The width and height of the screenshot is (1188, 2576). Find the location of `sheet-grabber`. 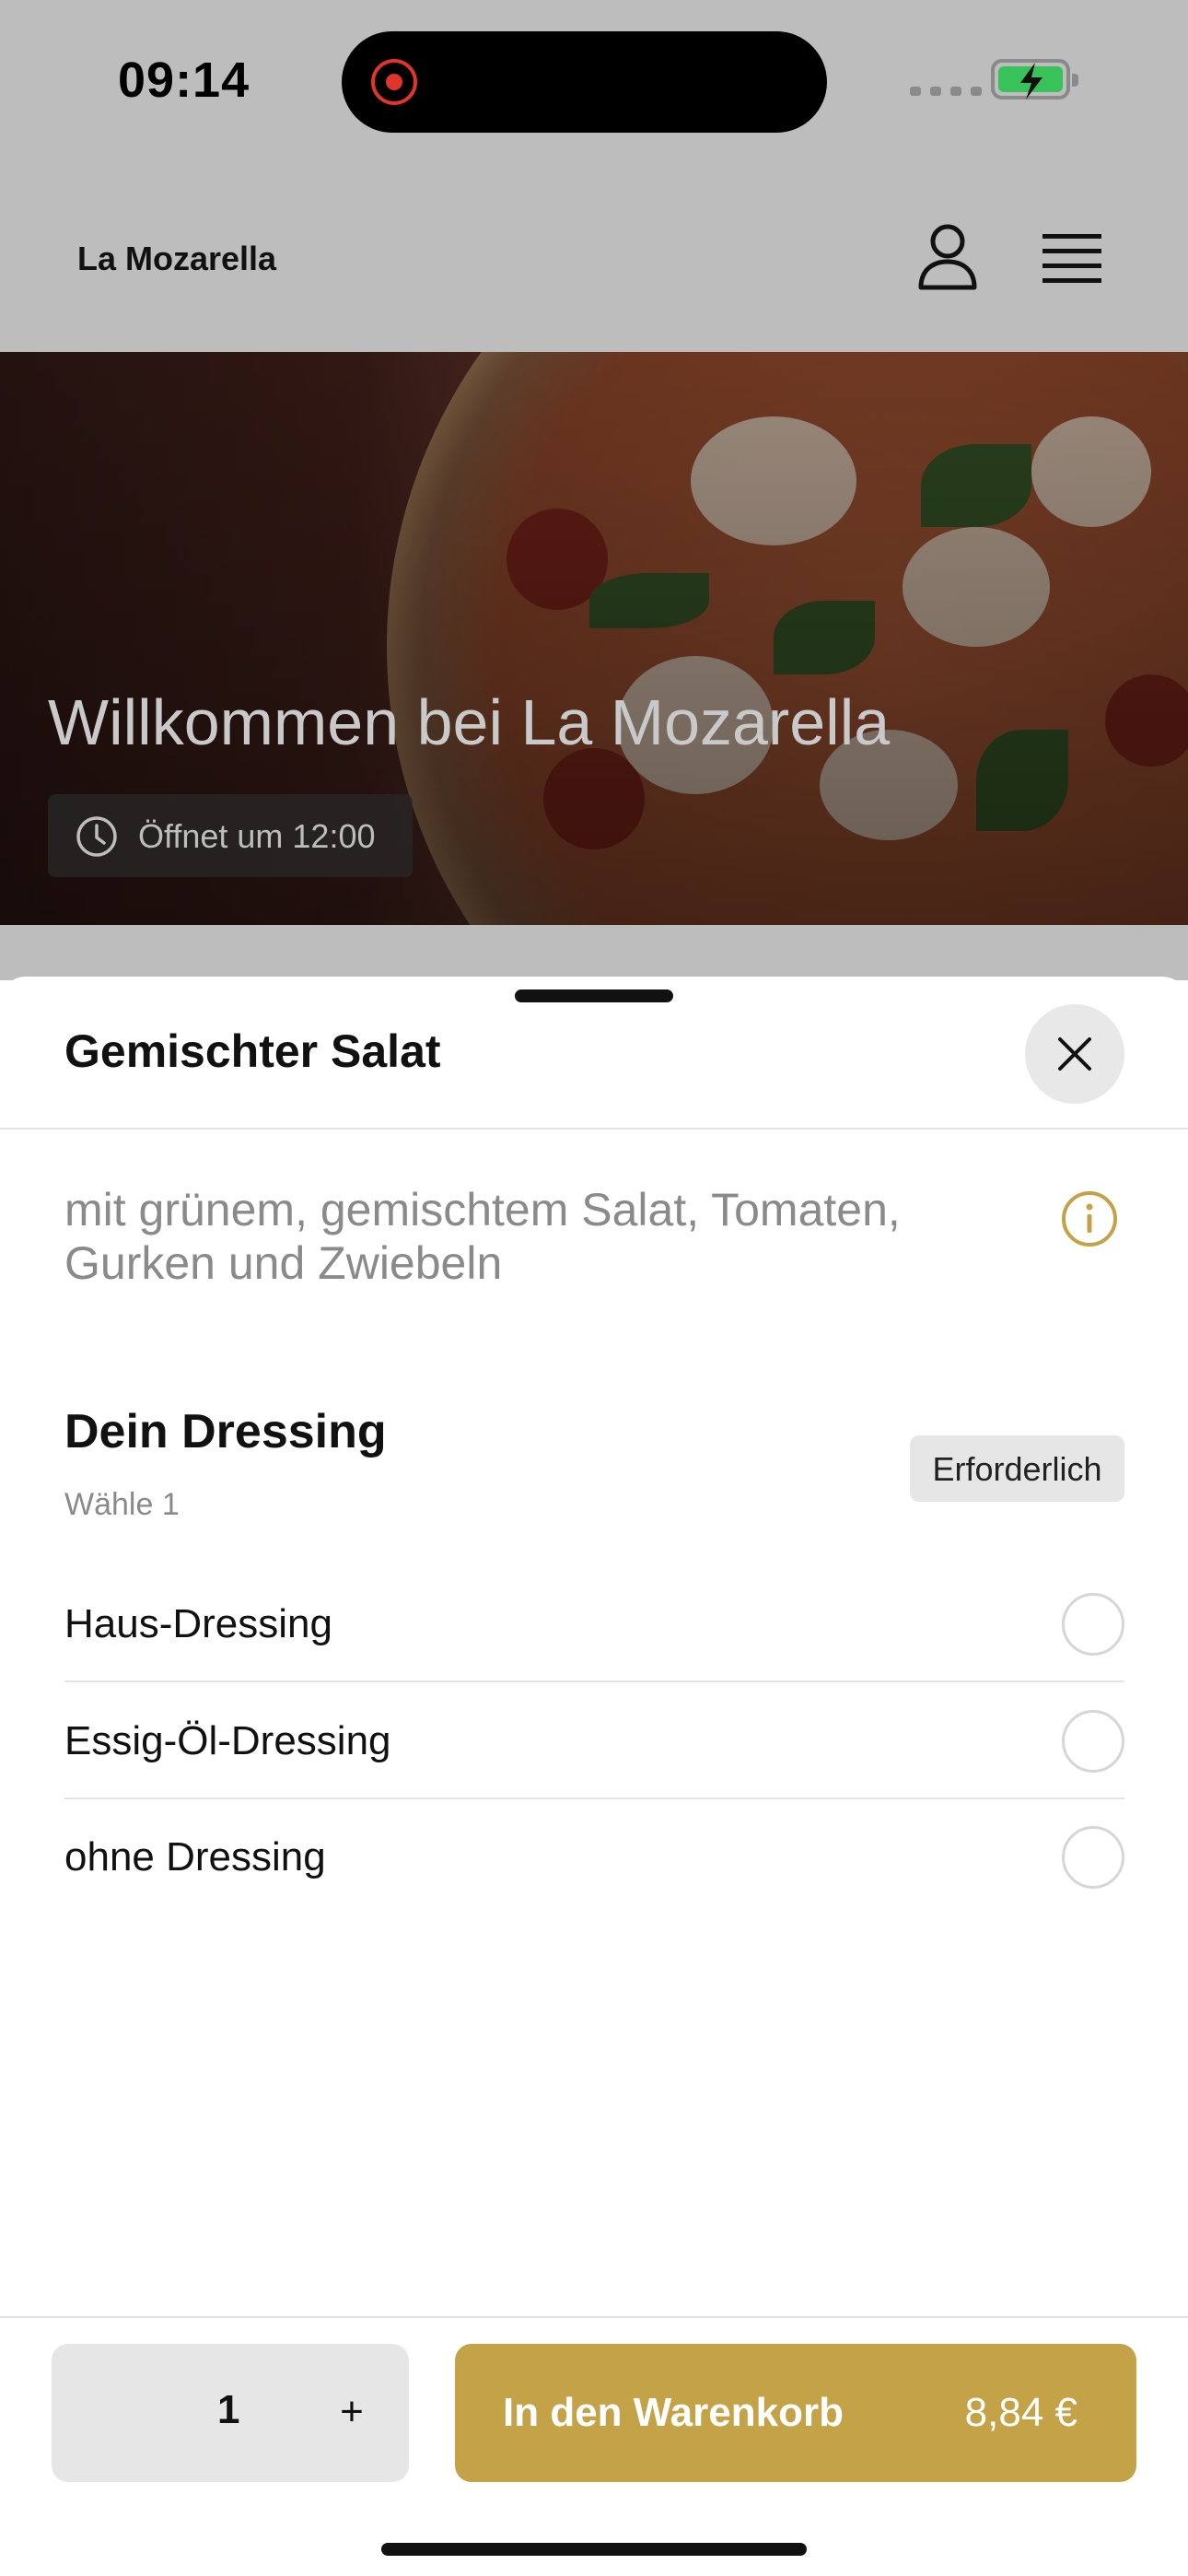

sheet-grabber is located at coordinates (594, 995).